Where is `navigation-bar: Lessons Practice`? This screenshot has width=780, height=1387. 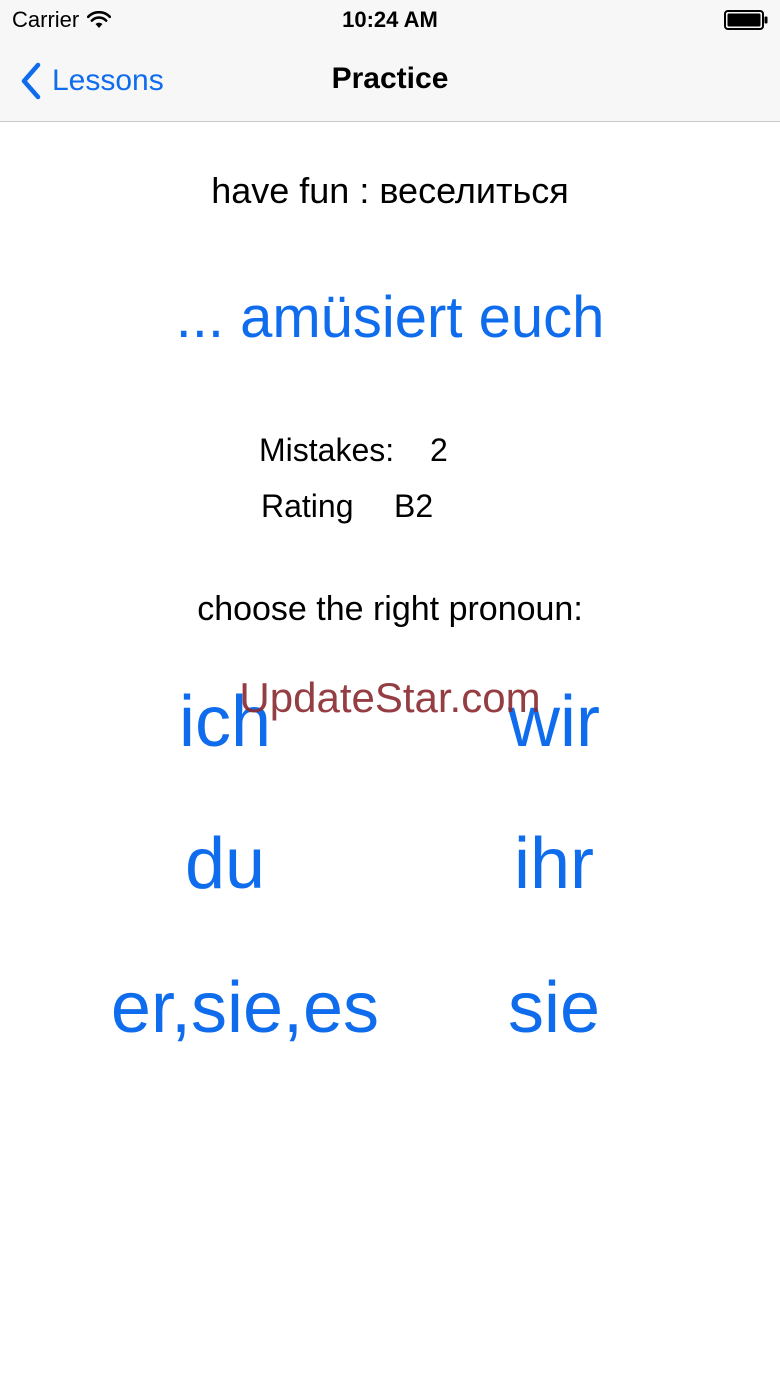 navigation-bar: Lessons Practice is located at coordinates (390, 81).